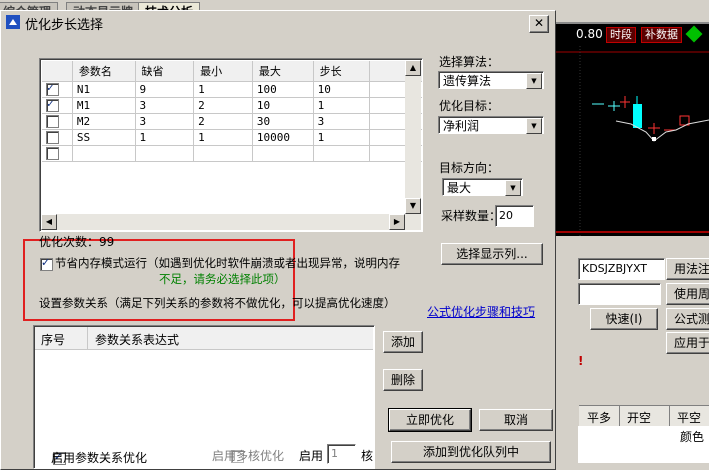 Image resolution: width=709 pixels, height=470 pixels. I want to click on close-button: ✕, so click(539, 24).